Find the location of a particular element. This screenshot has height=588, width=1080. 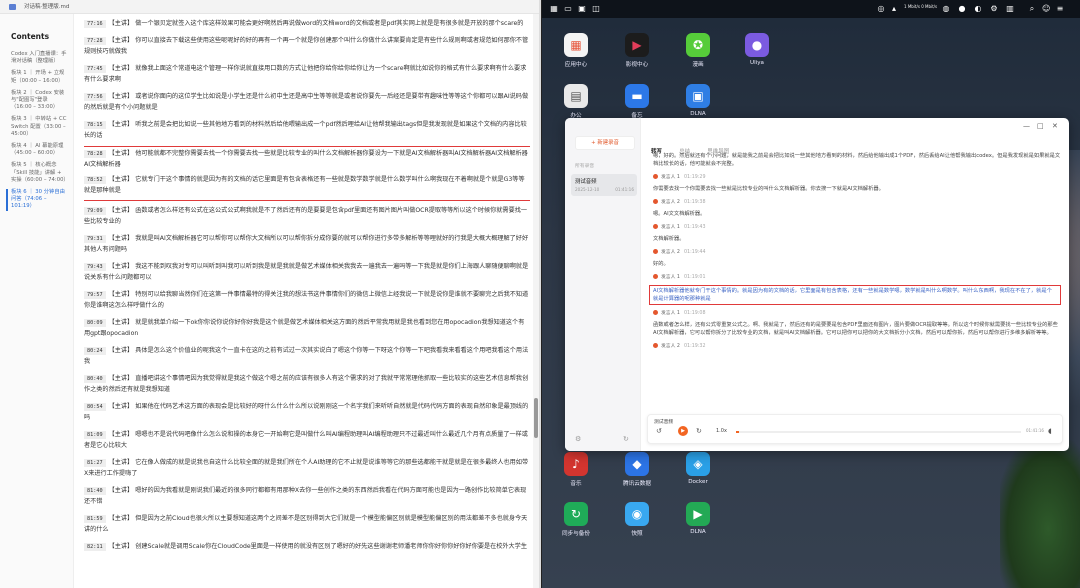

forward-icon: ↻ is located at coordinates (699, 431).